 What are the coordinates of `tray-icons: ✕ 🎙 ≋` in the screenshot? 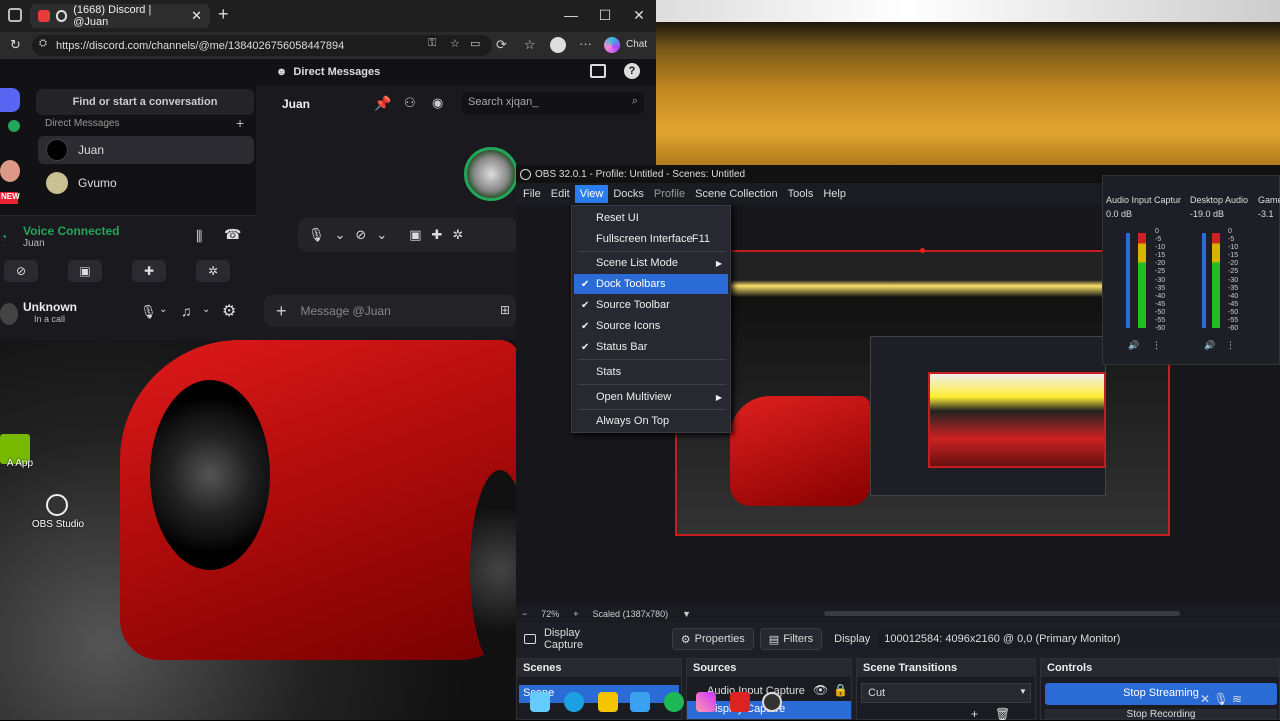 It's located at (1221, 699).